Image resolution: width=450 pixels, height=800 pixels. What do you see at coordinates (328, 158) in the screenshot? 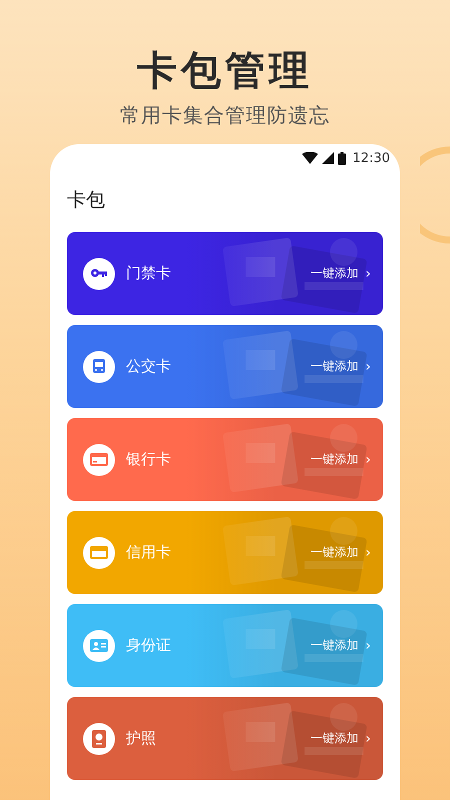
I see `signal-icon` at bounding box center [328, 158].